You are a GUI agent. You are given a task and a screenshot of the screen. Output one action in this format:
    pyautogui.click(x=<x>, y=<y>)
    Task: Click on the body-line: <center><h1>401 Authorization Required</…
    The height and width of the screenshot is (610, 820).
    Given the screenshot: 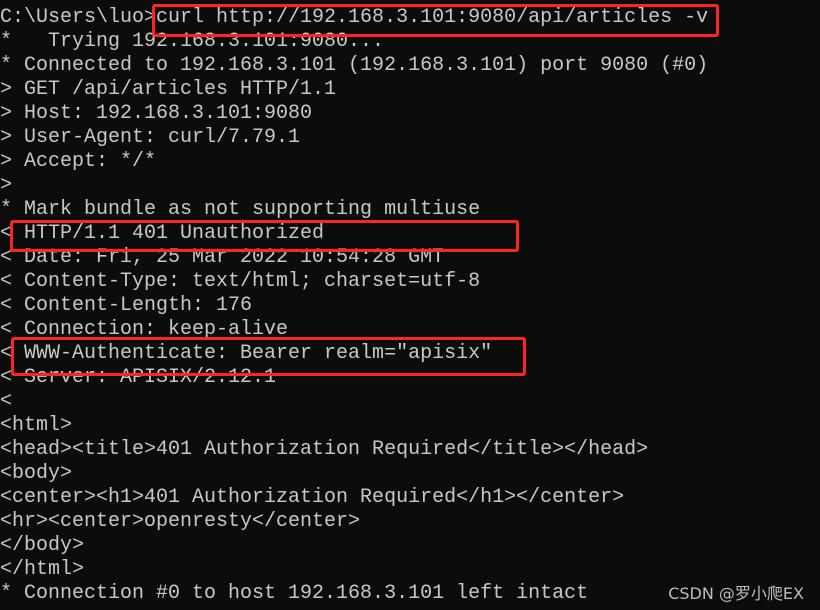 What is the action you would take?
    pyautogui.click(x=312, y=497)
    